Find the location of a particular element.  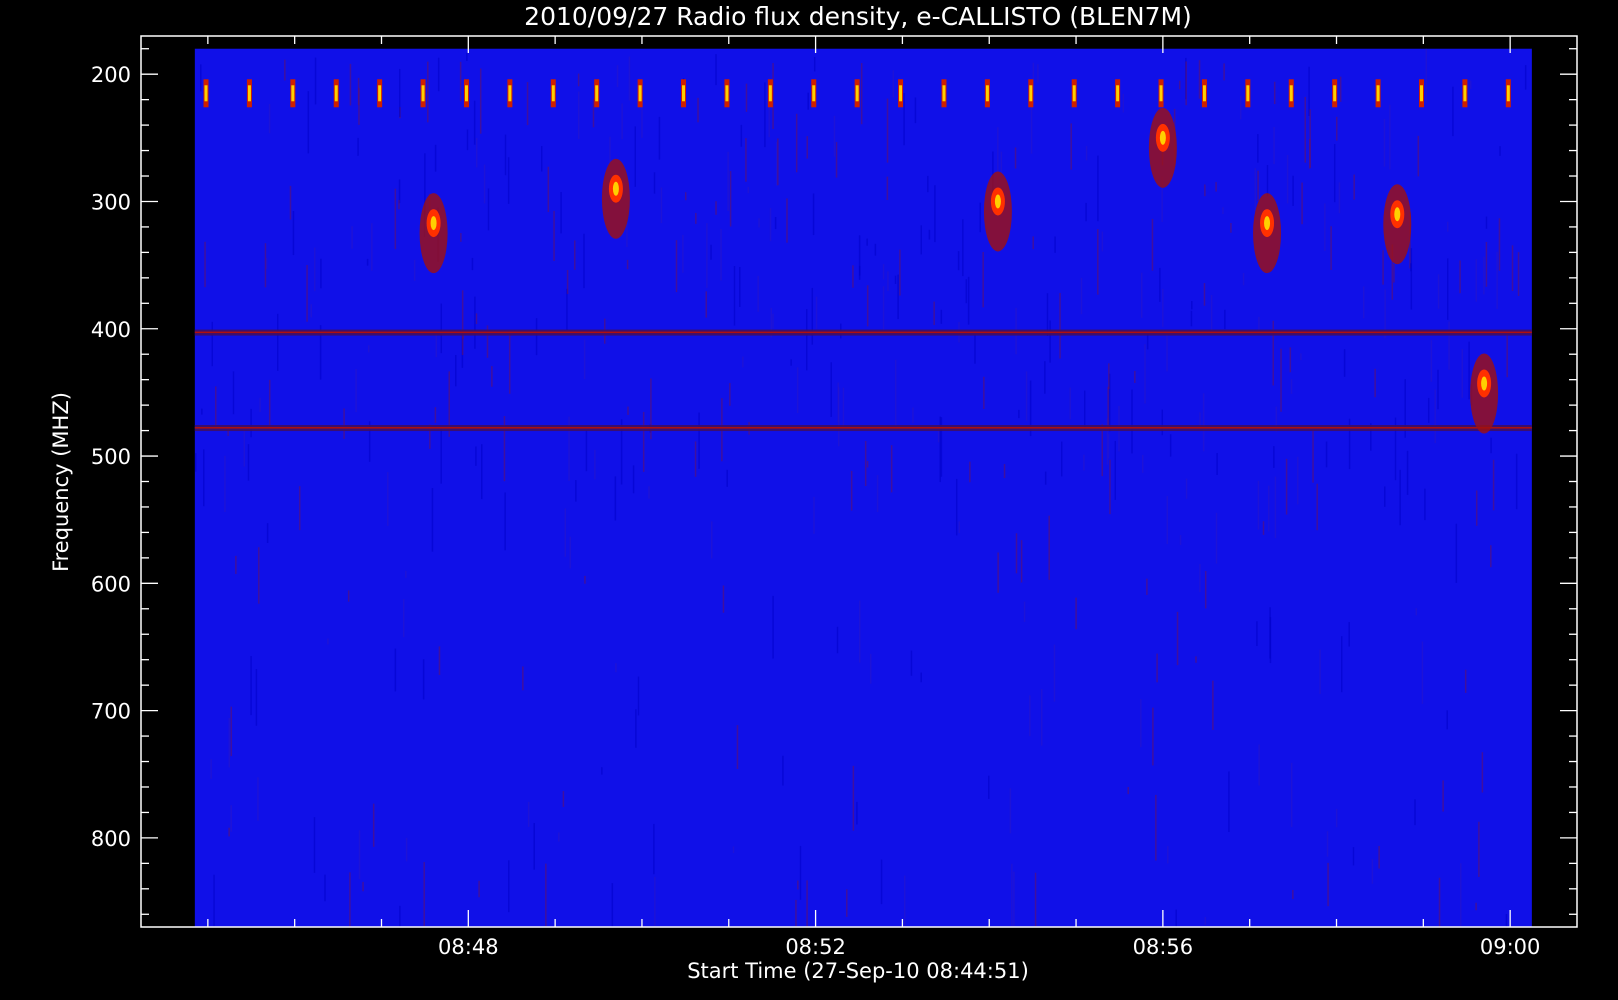

x-tick-label: 09:00 is located at coordinates (1510, 947).